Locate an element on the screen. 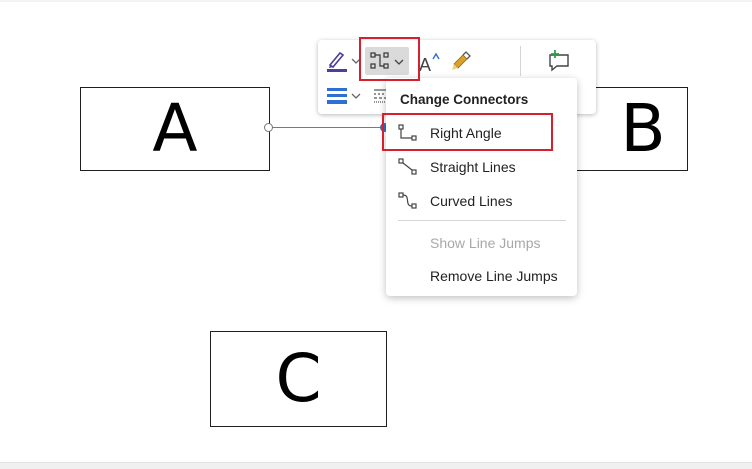 The width and height of the screenshot is (752, 469). line-weight-button is located at coordinates (337, 96).